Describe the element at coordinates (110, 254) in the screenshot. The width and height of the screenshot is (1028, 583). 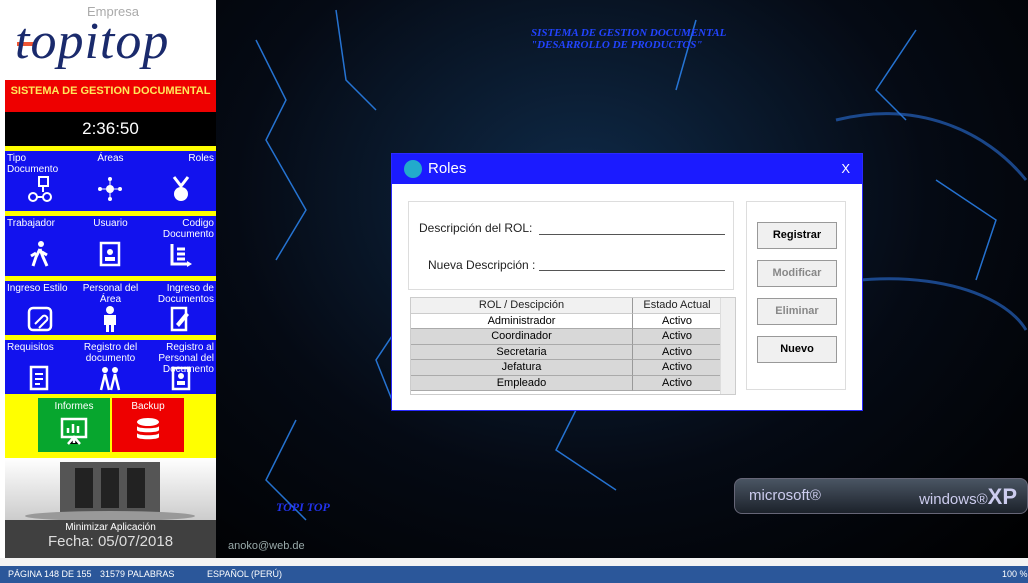
I see `id-badge-icon` at that location.